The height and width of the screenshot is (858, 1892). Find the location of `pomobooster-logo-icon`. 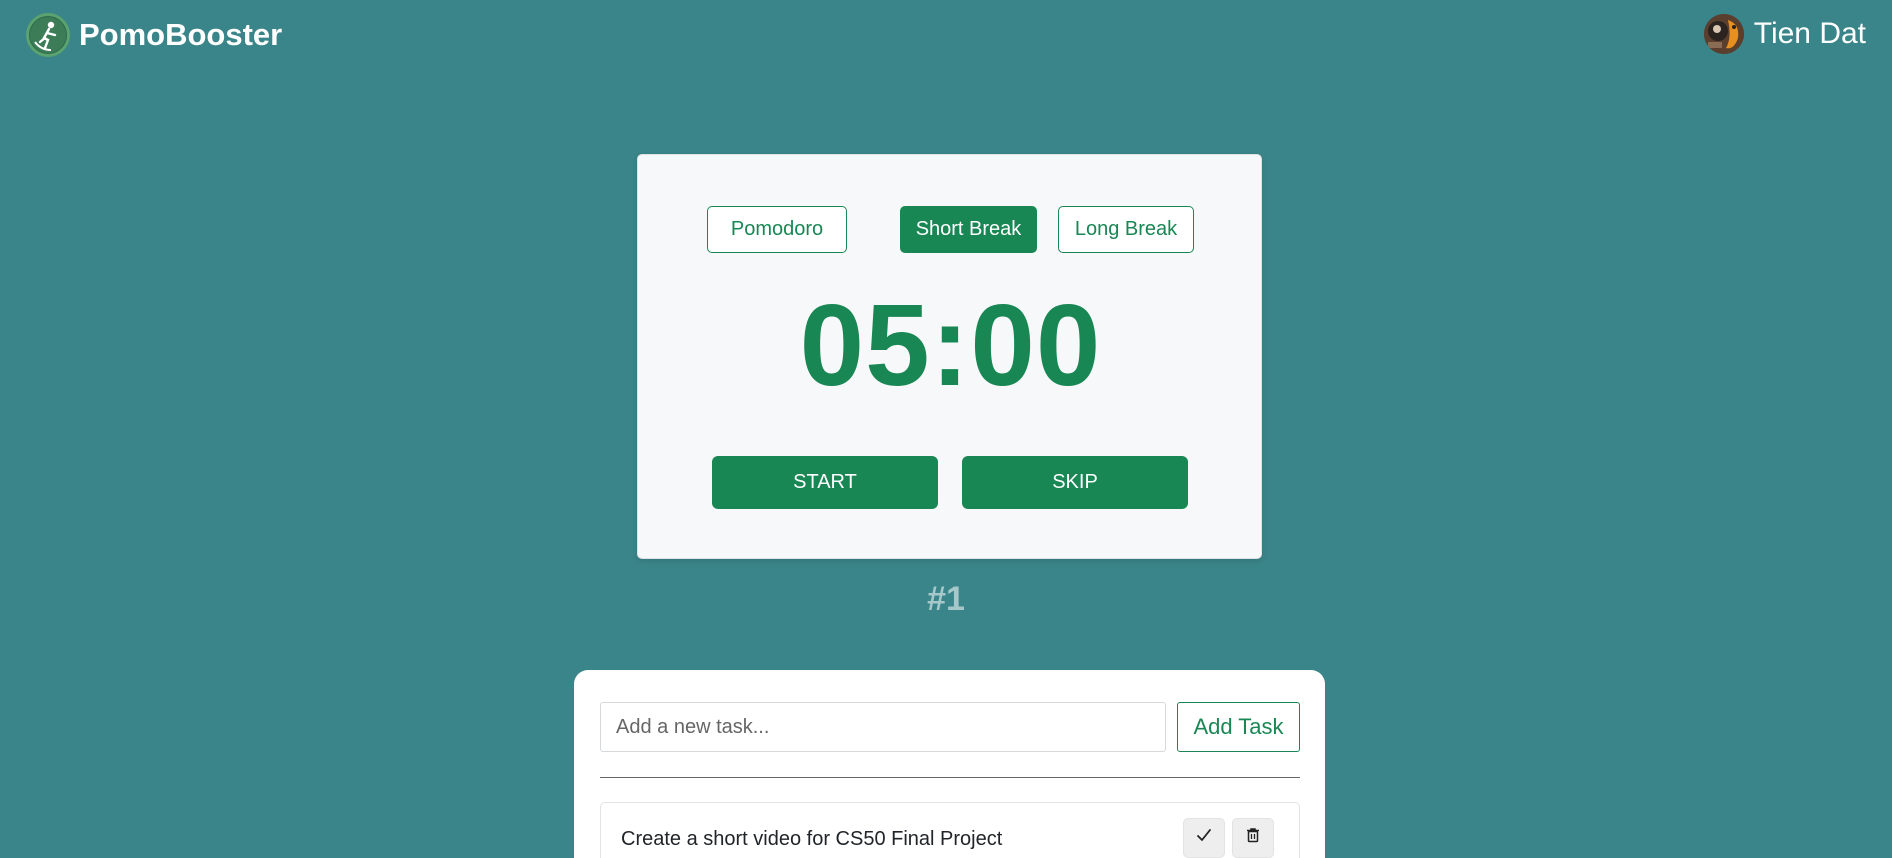

pomobooster-logo-icon is located at coordinates (48, 35).